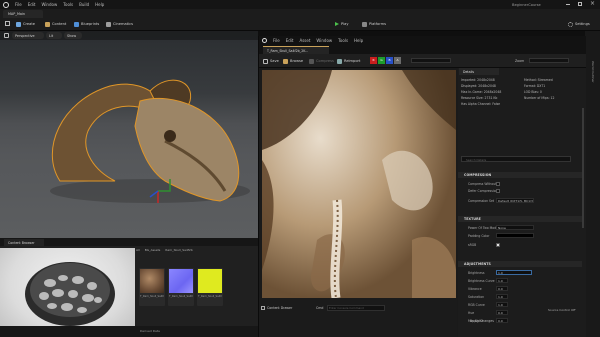  Describe the element at coordinates (280, 308) in the screenshot. I see `content-drawer-label: Content Drawer` at that location.